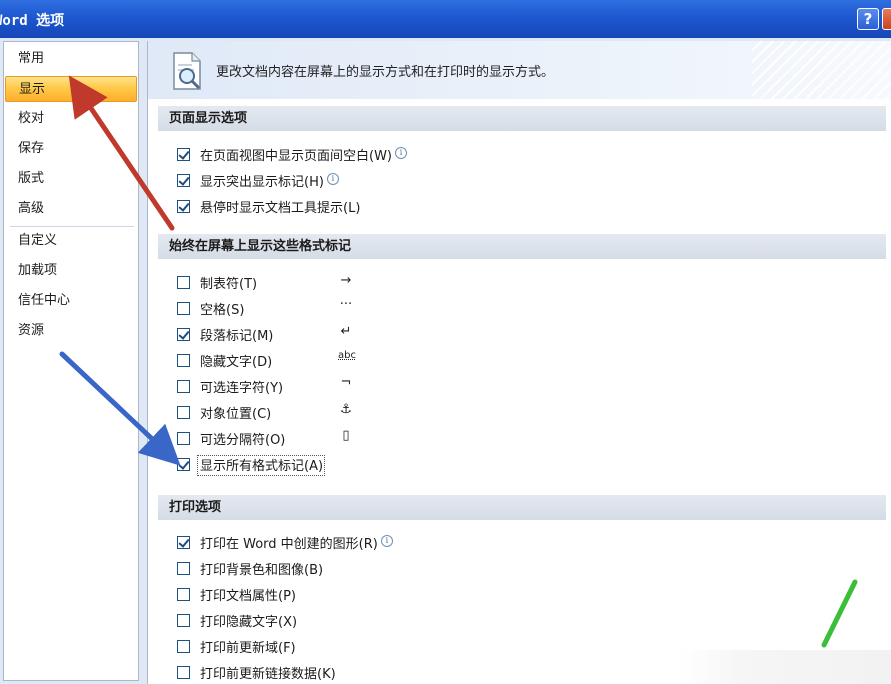 The width and height of the screenshot is (891, 684). Describe the element at coordinates (183, 154) in the screenshot. I see `checkbox-show-whitespace` at that location.